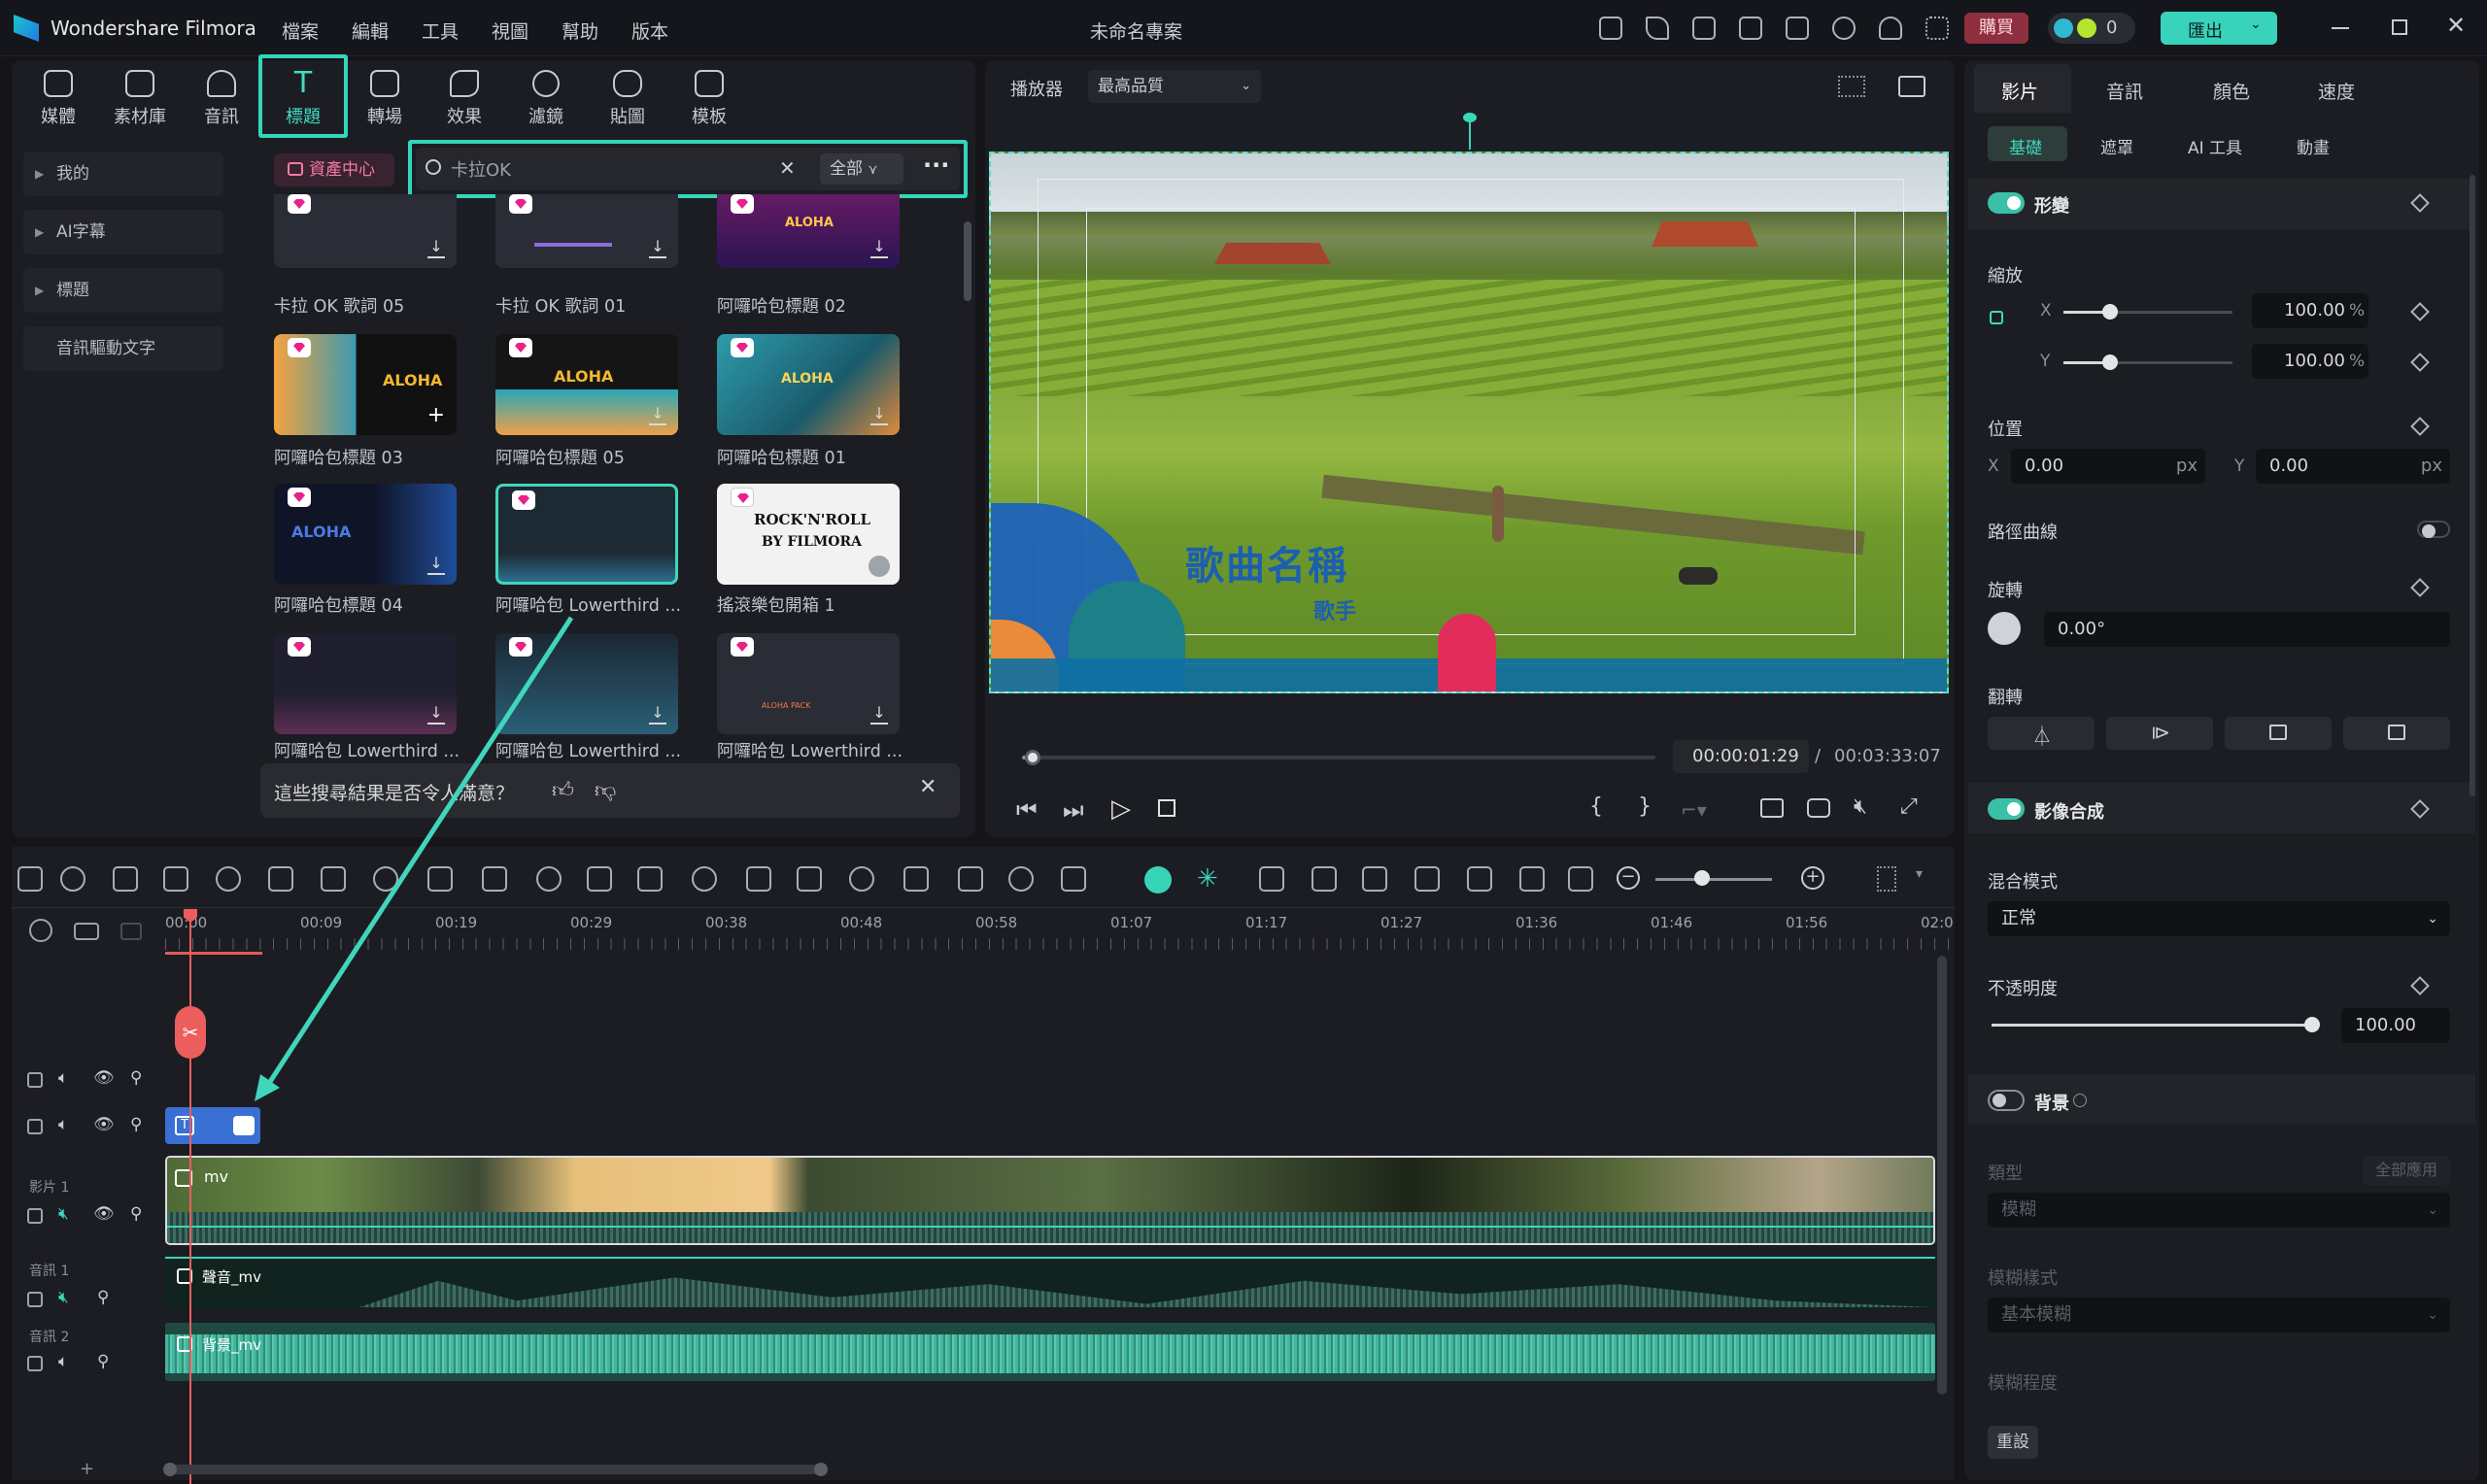  Describe the element at coordinates (2006, 809) in the screenshot. I see `compositing-toggle` at that location.